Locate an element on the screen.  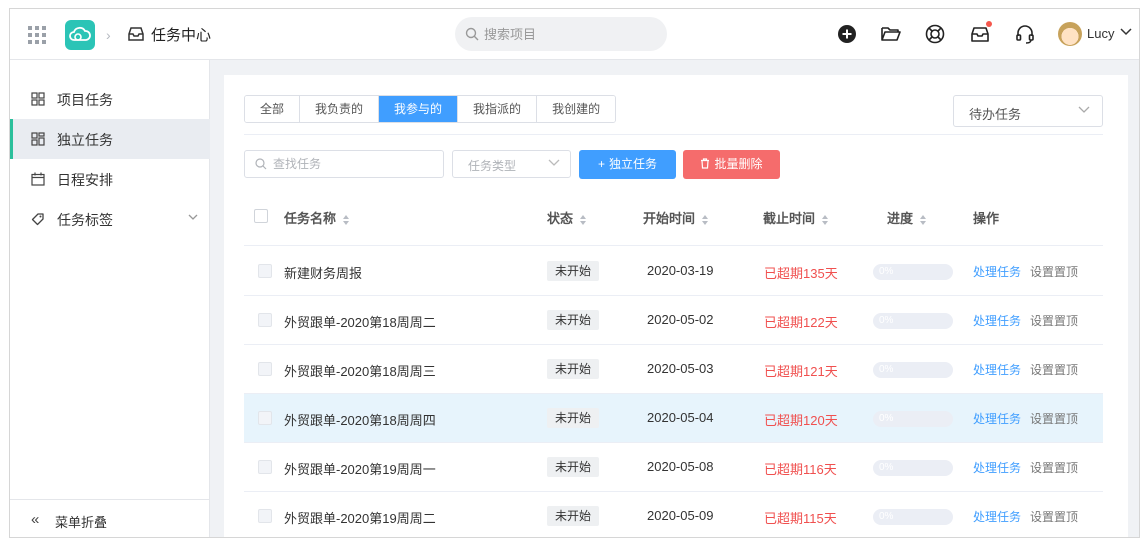
search-input is located at coordinates (571, 34).